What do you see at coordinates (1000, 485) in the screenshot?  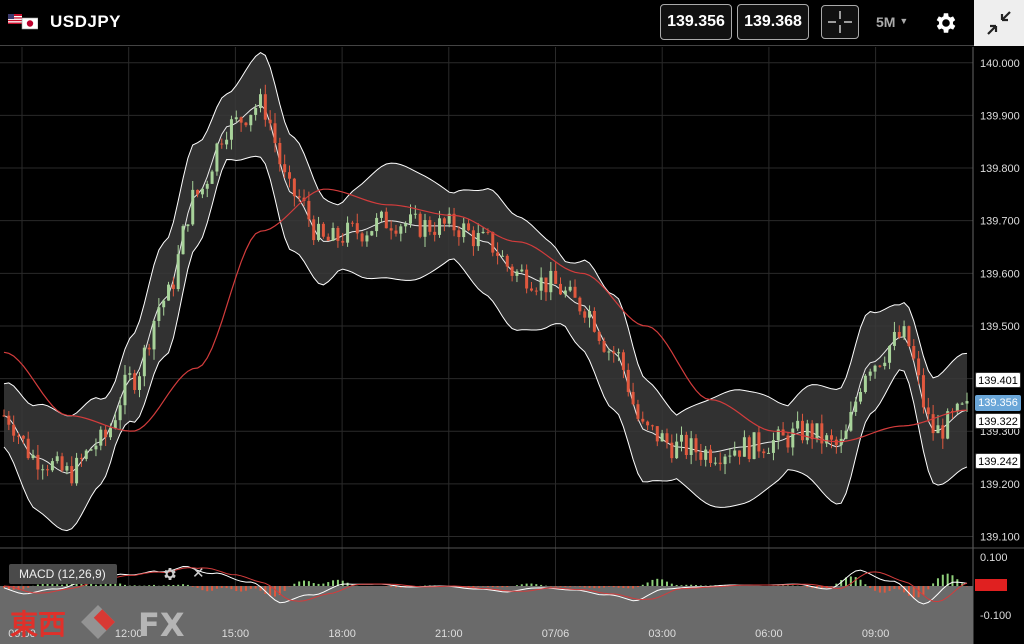 I see `price-tick-label: 139.200` at bounding box center [1000, 485].